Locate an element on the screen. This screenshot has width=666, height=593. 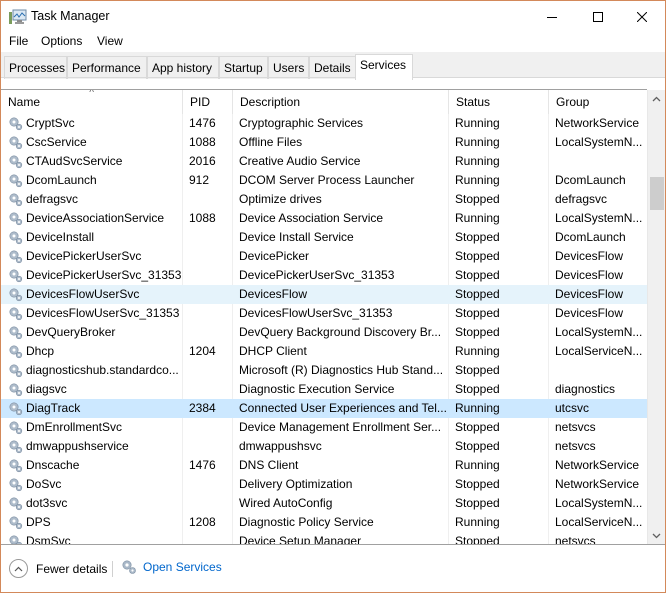
service-name: Dnscache is located at coordinates (53, 465).